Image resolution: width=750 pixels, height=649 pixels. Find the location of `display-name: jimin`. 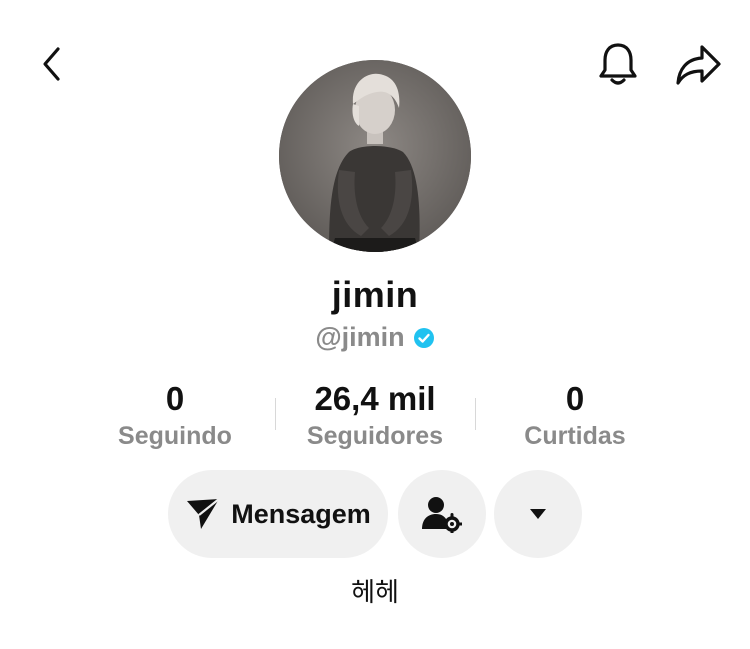

display-name: jimin is located at coordinates (375, 294).